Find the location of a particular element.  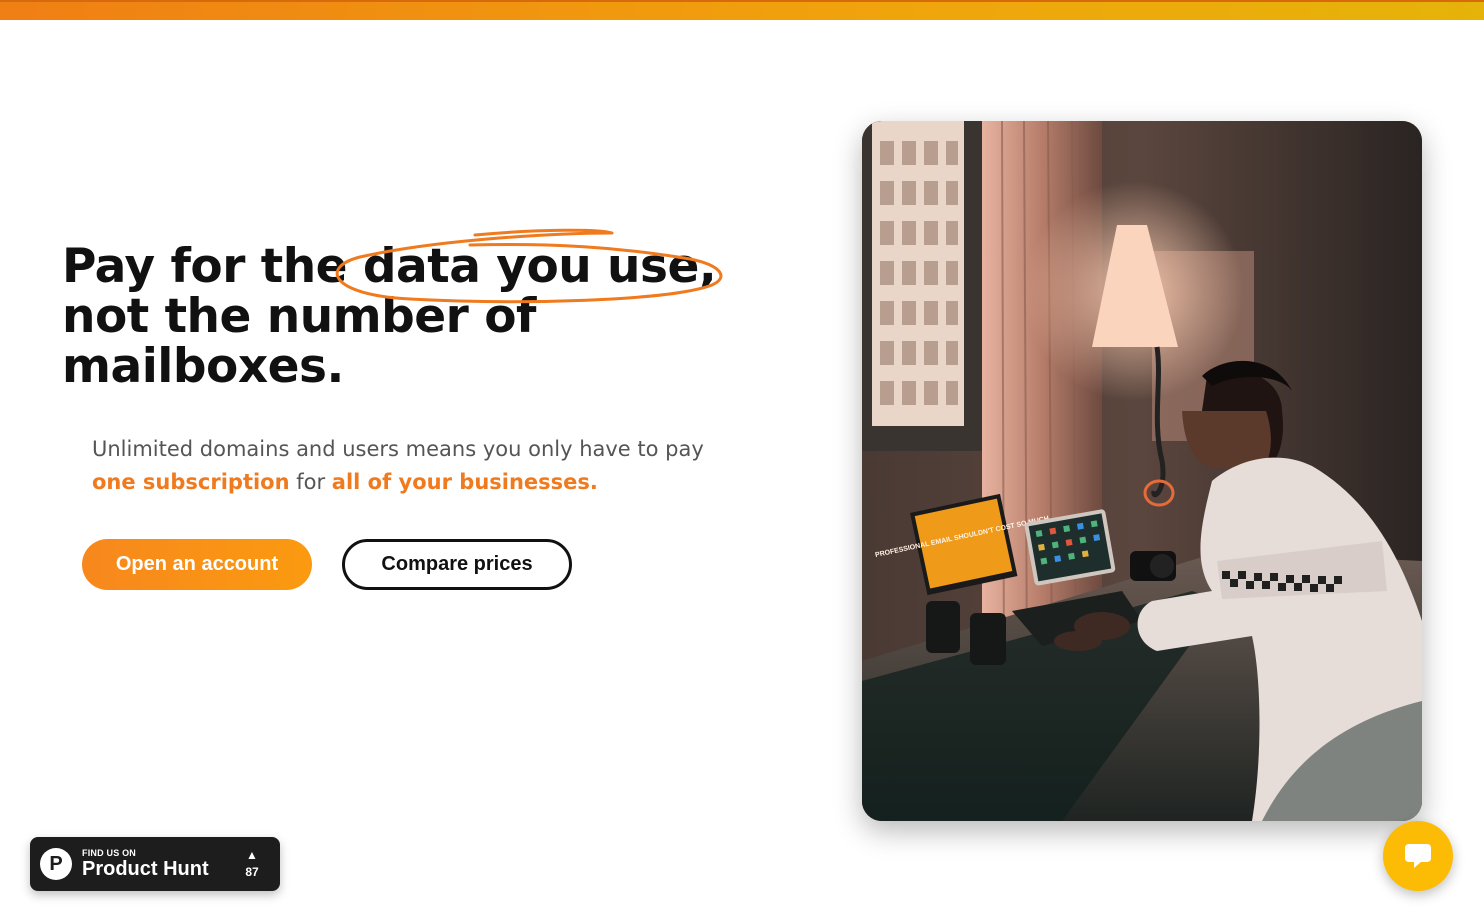

upvote-arrow-icon: ▲ is located at coordinates (252, 855).